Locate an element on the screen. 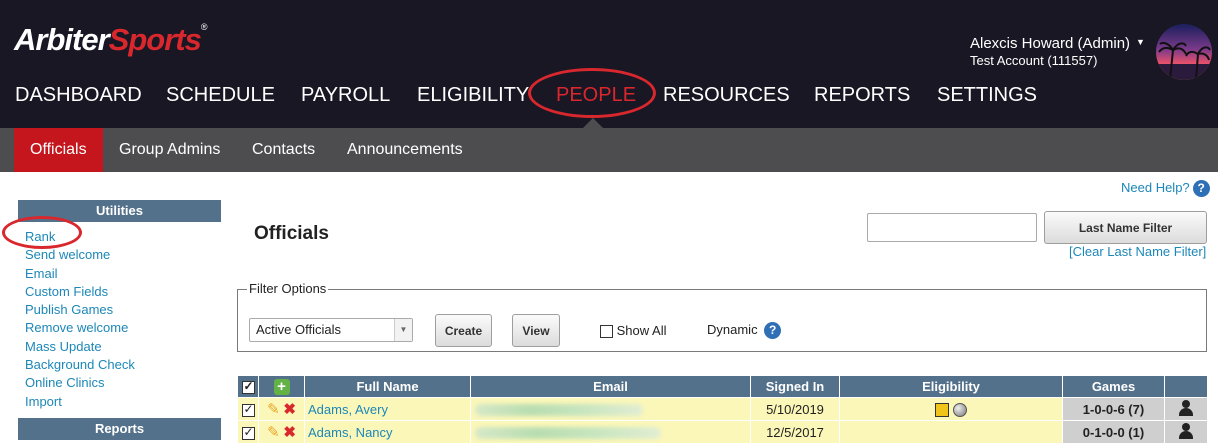 The width and height of the screenshot is (1218, 445). dynamic-label: Dynamic is located at coordinates (732, 329).